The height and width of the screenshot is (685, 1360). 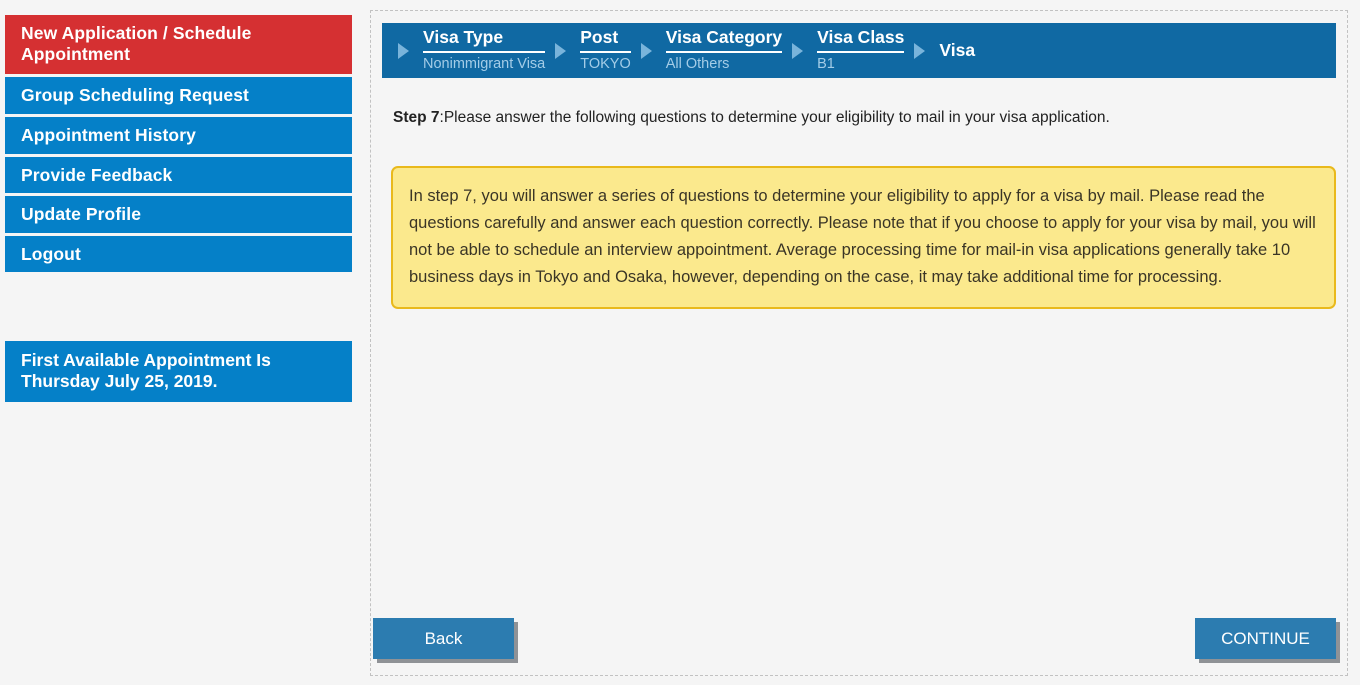 What do you see at coordinates (484, 63) in the screenshot?
I see `breadcrumb-value: Nonimmigrant Visa` at bounding box center [484, 63].